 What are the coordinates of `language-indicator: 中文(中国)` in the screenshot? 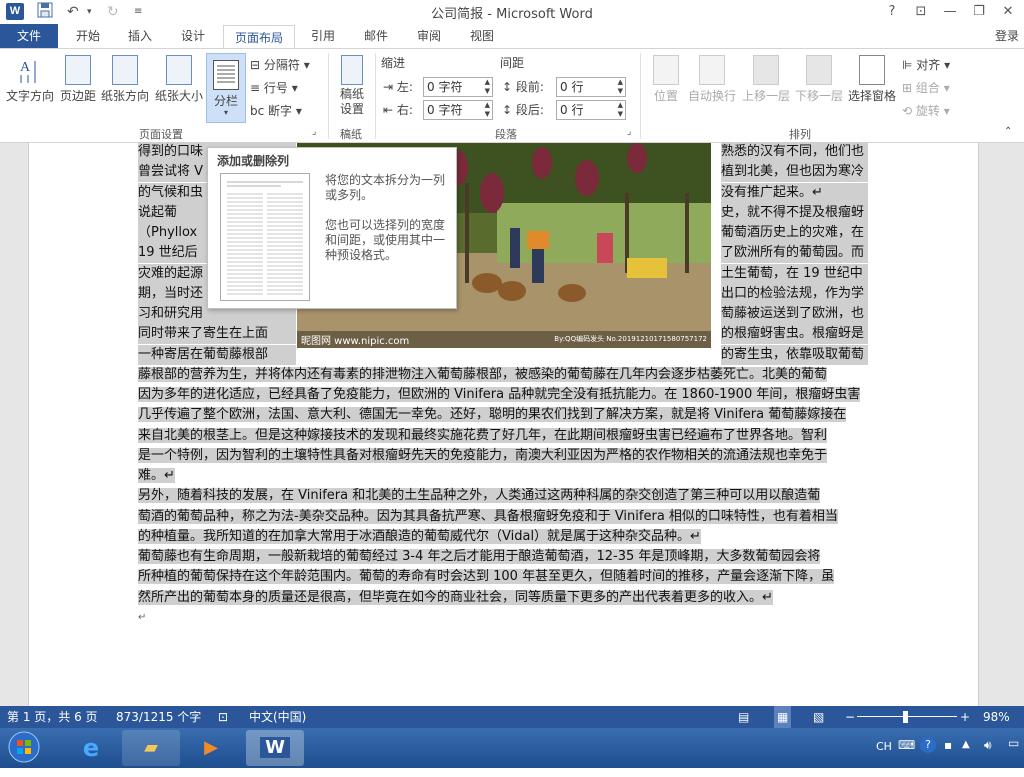 It's located at (277, 717).